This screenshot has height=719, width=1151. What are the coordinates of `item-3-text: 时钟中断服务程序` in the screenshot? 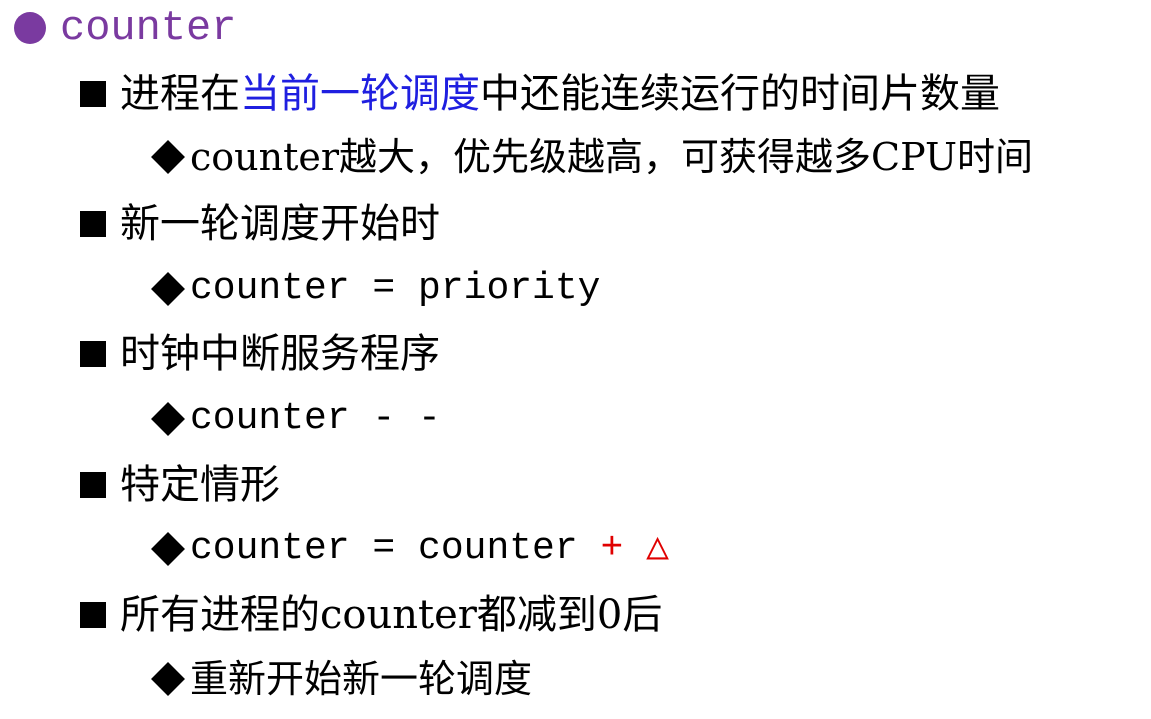 It's located at (280, 354).